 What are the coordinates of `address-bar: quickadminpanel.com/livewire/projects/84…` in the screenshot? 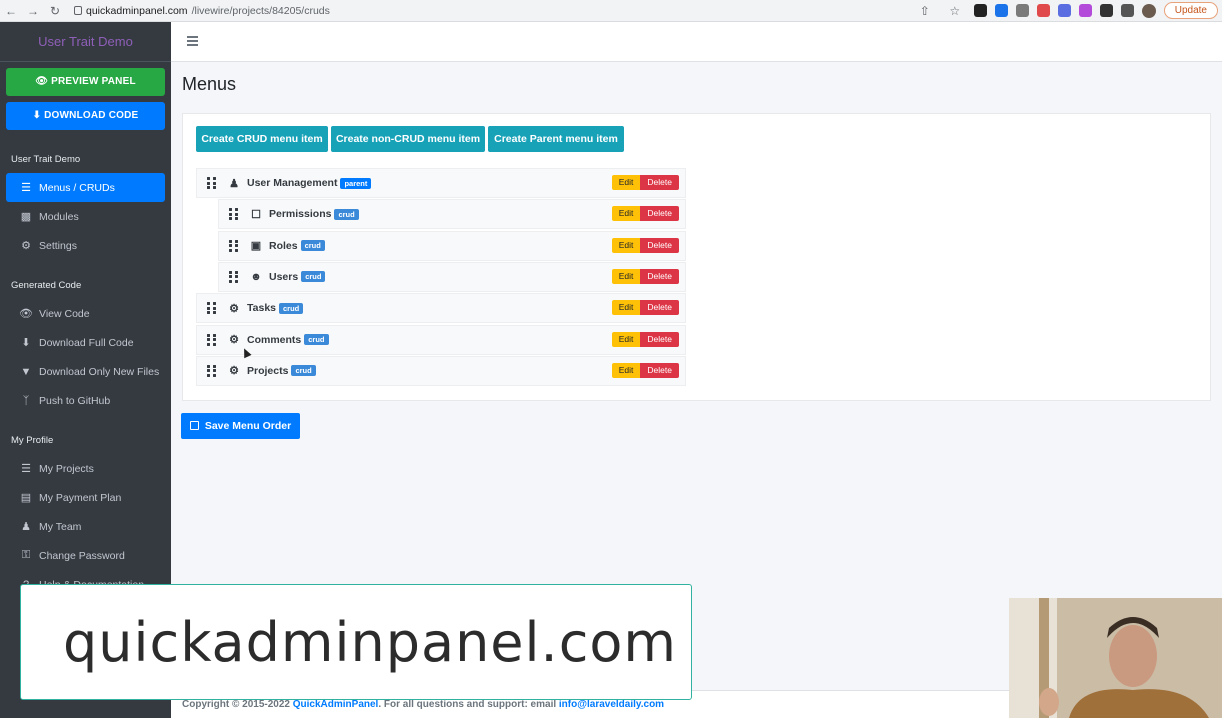 It's located at (202, 11).